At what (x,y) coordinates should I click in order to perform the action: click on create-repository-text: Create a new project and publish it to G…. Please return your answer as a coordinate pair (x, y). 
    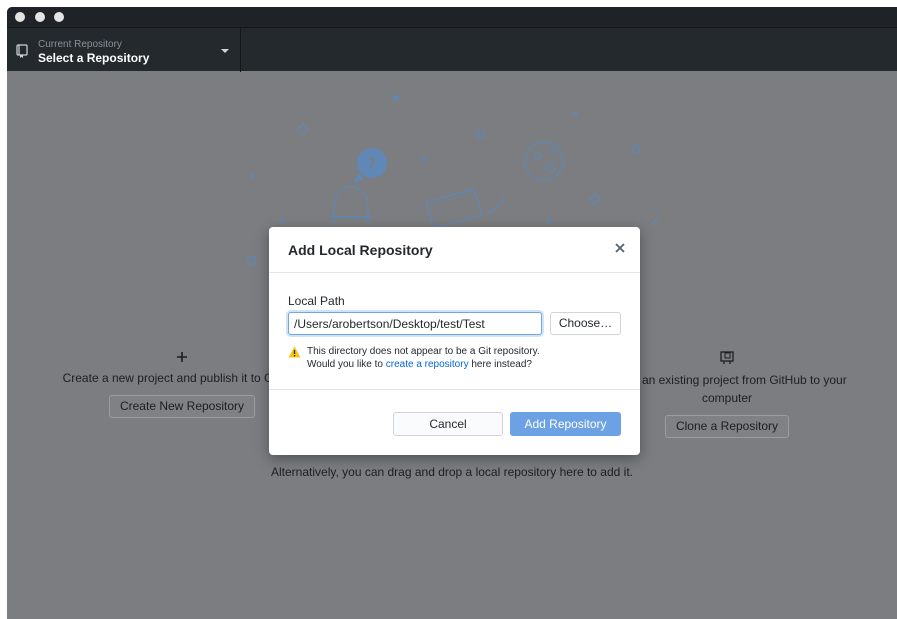
    Looking at the image, I should click on (182, 378).